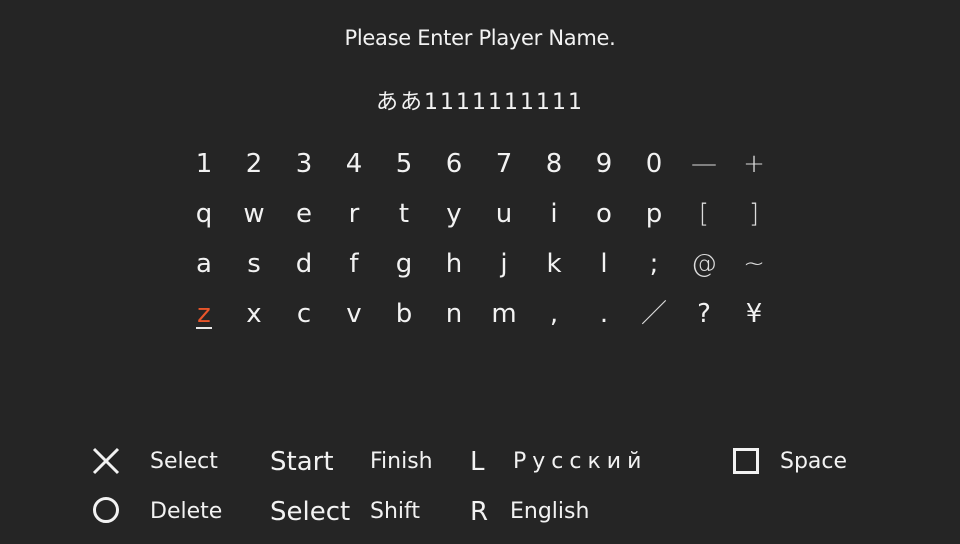 Image resolution: width=960 pixels, height=544 pixels. What do you see at coordinates (554, 164) in the screenshot?
I see `key: 8` at bounding box center [554, 164].